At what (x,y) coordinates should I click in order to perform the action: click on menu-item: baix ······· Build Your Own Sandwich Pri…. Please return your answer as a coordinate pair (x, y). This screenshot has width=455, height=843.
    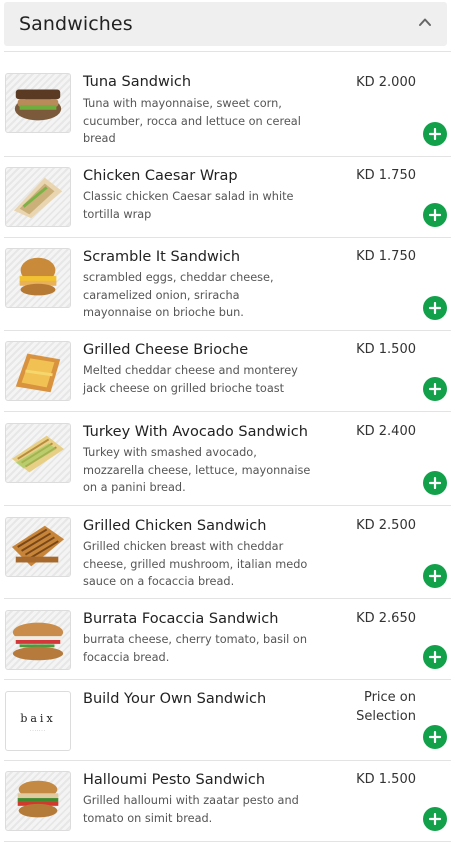
    Looking at the image, I should click on (227, 719).